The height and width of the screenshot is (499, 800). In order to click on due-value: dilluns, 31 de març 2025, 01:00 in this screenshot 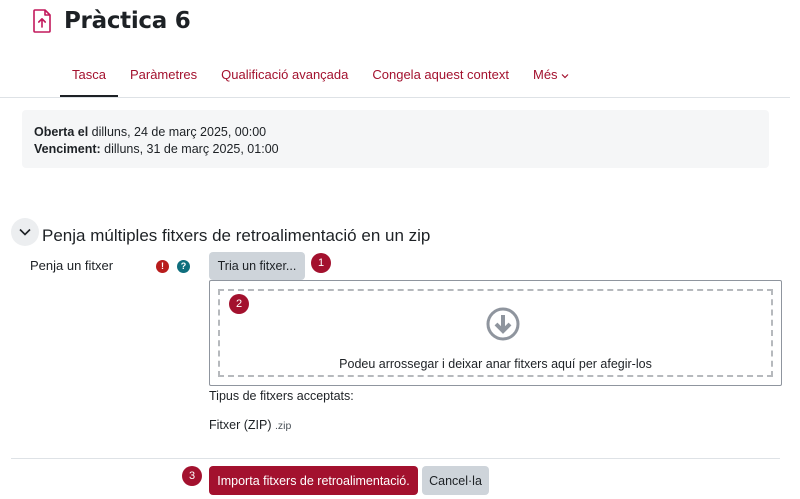, I will do `click(191, 149)`.